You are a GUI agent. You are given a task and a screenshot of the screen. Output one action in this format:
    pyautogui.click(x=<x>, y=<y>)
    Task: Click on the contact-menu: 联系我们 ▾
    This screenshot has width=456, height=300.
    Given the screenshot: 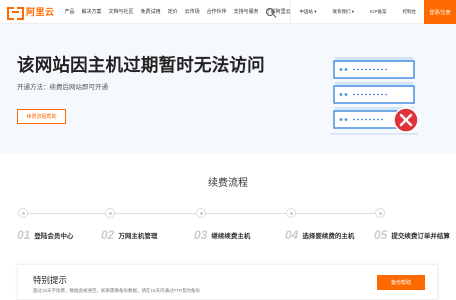 What is the action you would take?
    pyautogui.click(x=343, y=12)
    